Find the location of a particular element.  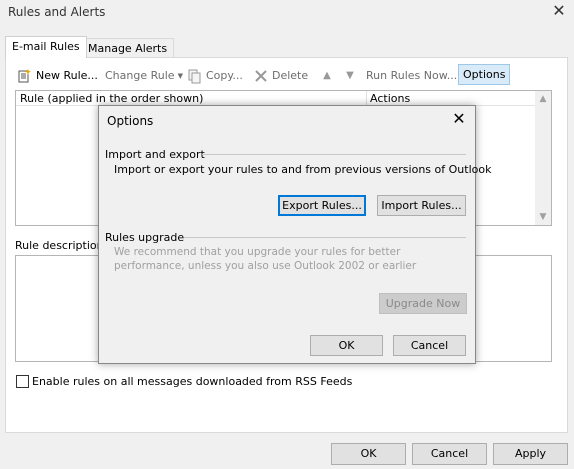

new-rule-icon is located at coordinates (25, 76).